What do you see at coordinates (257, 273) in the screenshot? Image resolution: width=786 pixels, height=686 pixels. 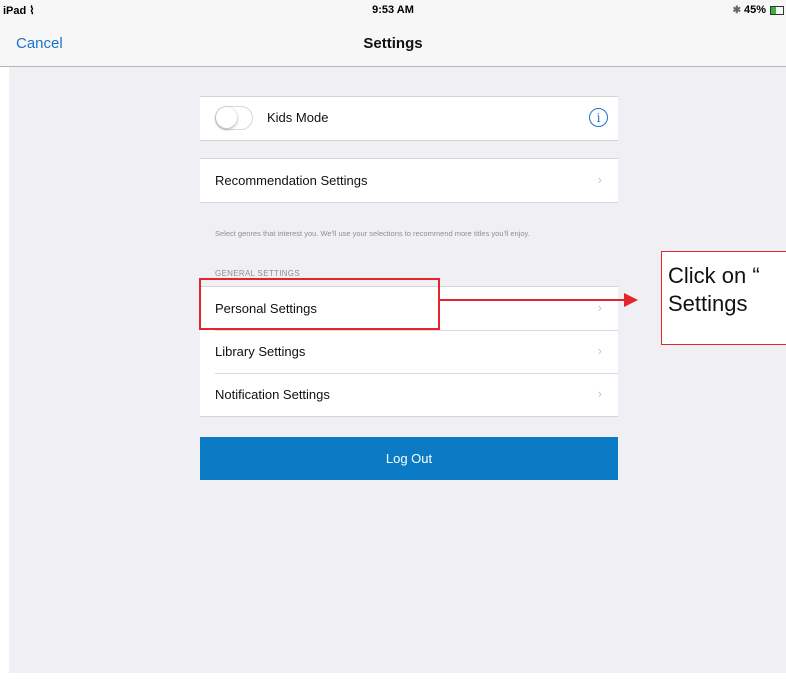 I see `general-settings-header: GENERAL SETTINGS` at bounding box center [257, 273].